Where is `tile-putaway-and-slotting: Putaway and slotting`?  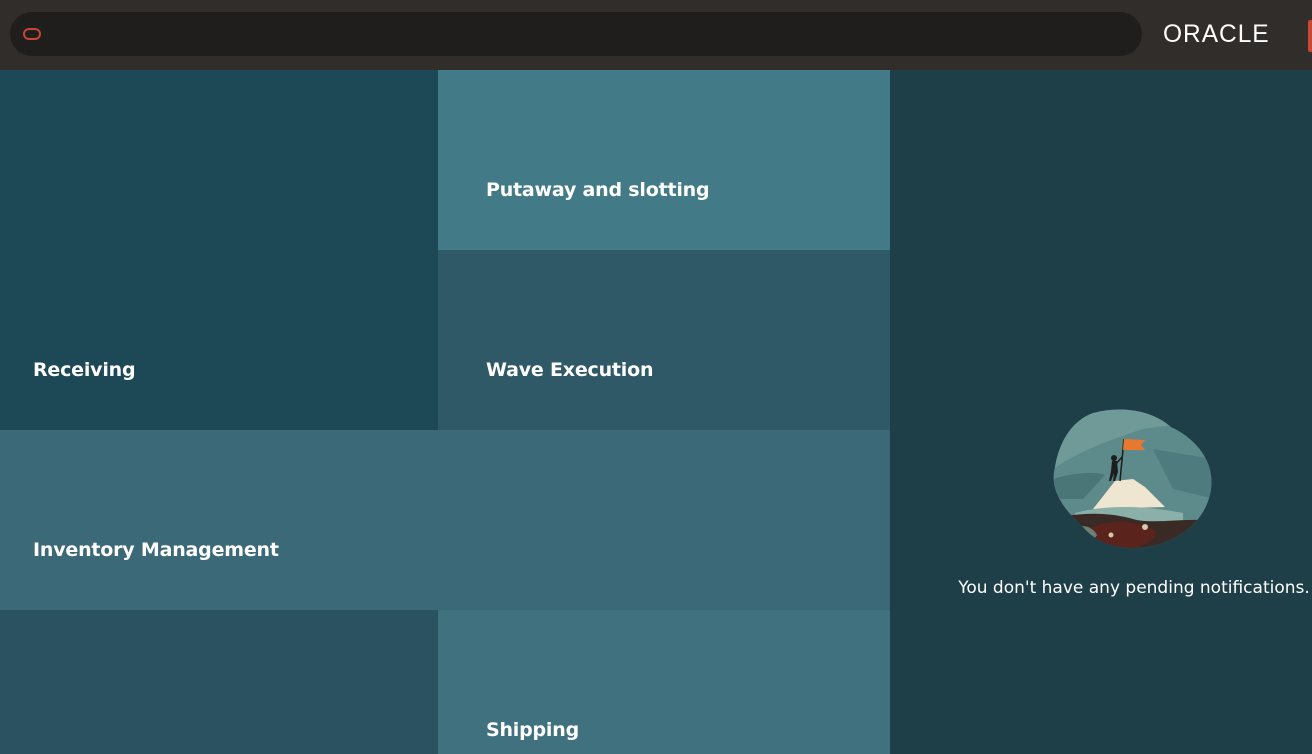
tile-putaway-and-slotting: Putaway and slotting is located at coordinates (664, 160).